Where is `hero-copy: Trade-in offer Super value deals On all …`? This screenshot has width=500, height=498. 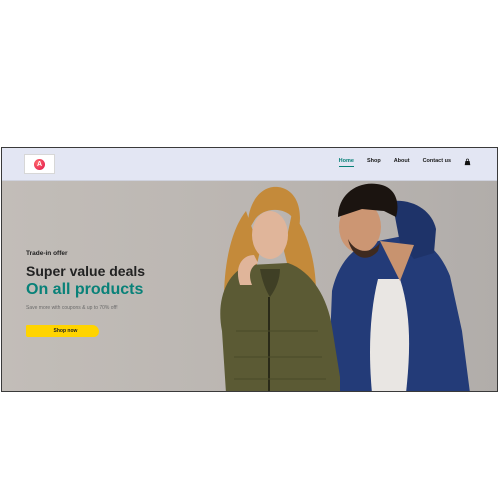 hero-copy: Trade-in offer Super value deals On all … is located at coordinates (85, 293).